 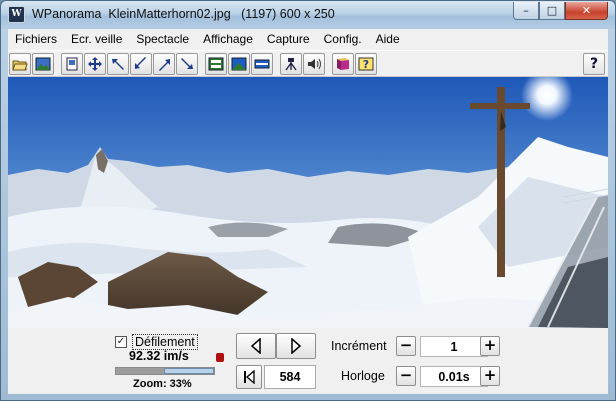 I want to click on scroll-right-button, so click(x=296, y=346).